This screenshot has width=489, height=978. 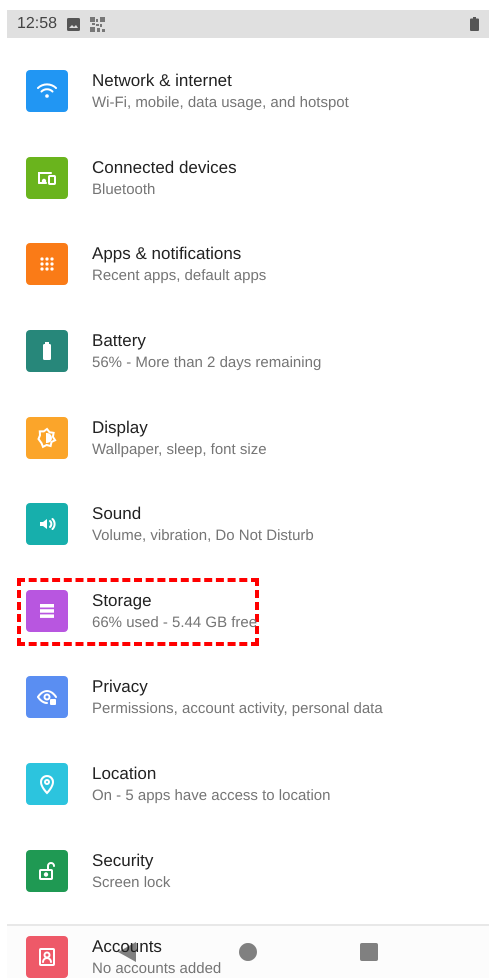 I want to click on setting-title: Network & internet, so click(x=220, y=81).